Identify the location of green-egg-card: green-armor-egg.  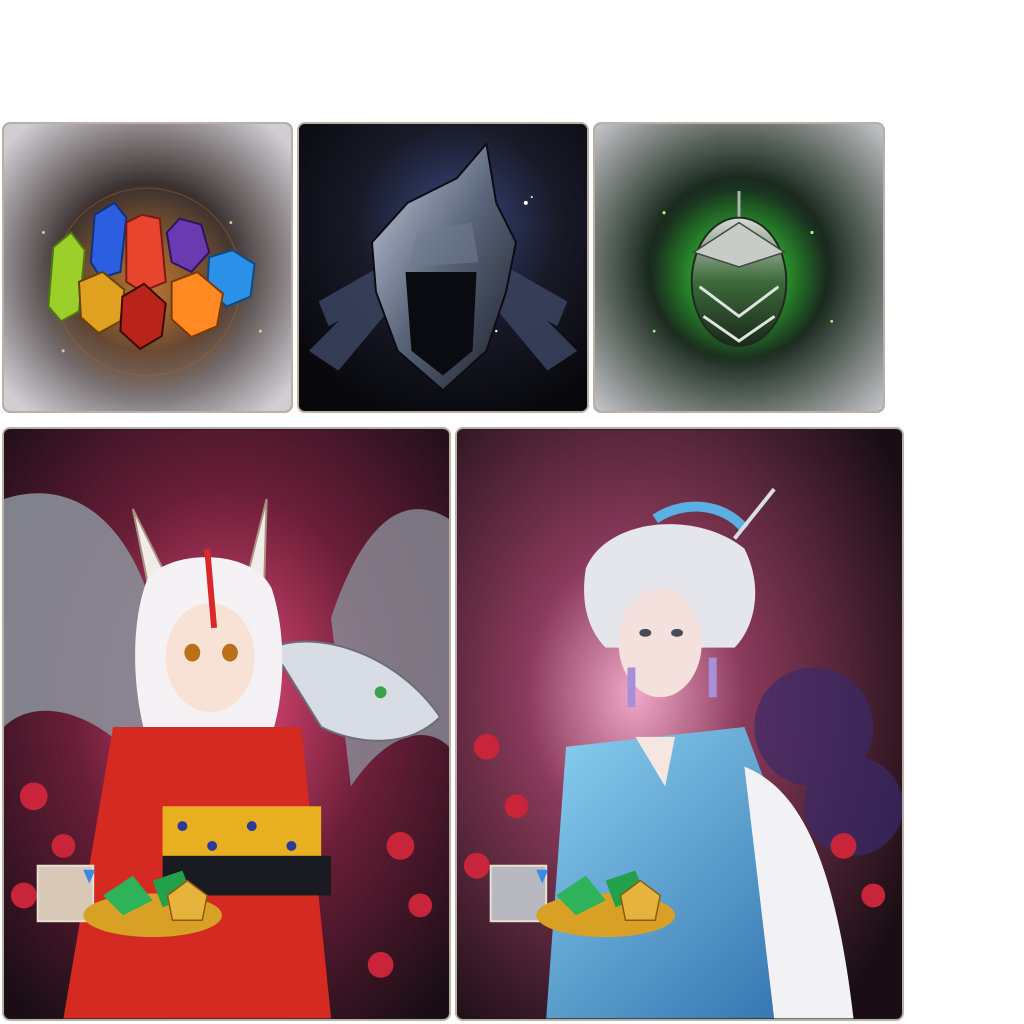
(739, 267).